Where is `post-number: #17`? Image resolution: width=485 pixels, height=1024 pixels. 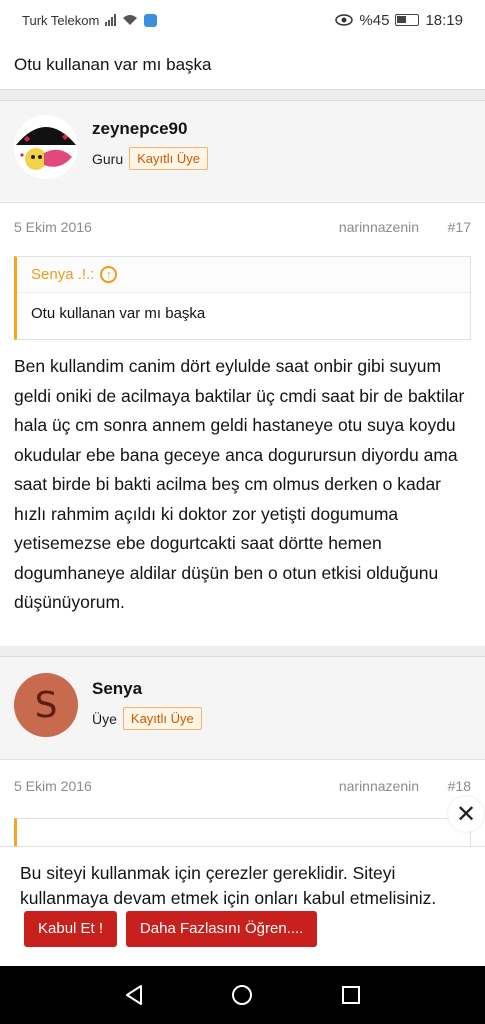 post-number: #17 is located at coordinates (459, 227).